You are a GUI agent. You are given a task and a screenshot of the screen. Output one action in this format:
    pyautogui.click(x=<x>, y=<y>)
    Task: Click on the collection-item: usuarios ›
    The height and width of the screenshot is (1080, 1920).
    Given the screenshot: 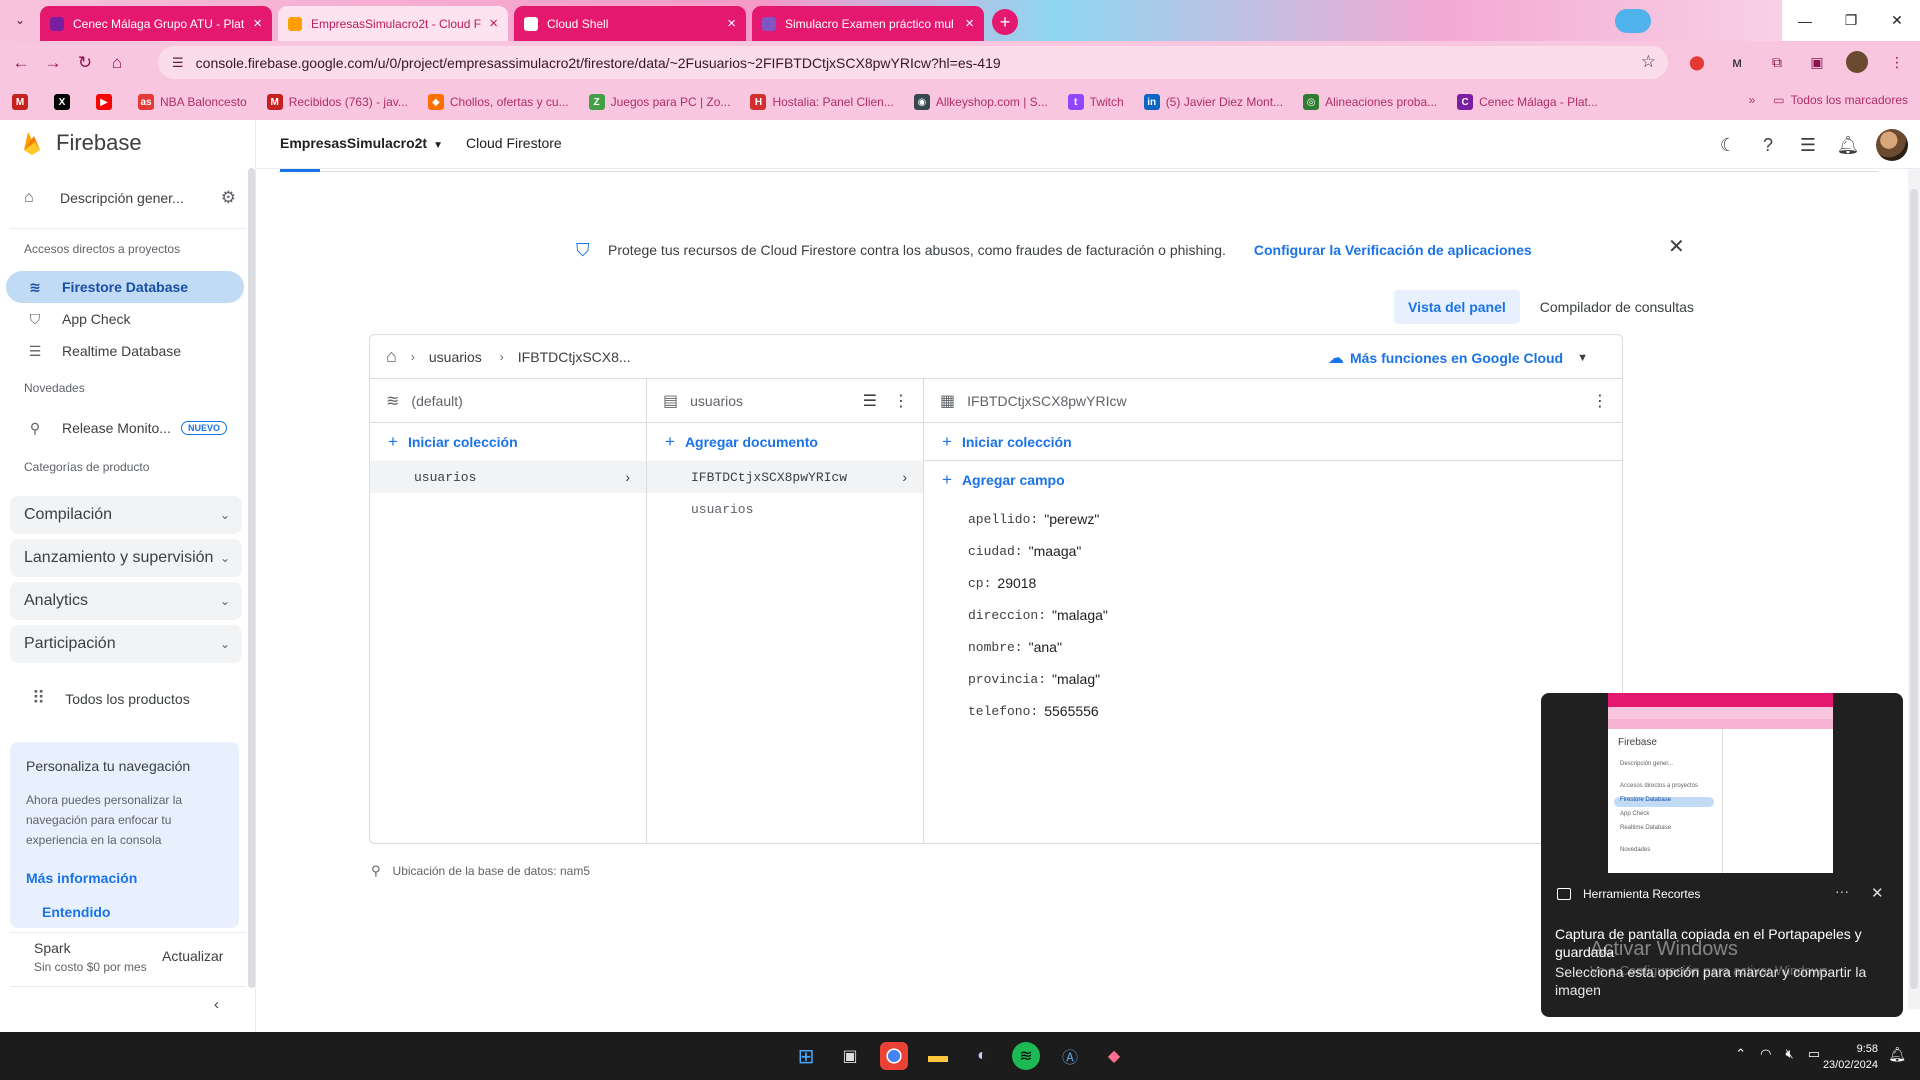 What is the action you would take?
    pyautogui.click(x=508, y=477)
    